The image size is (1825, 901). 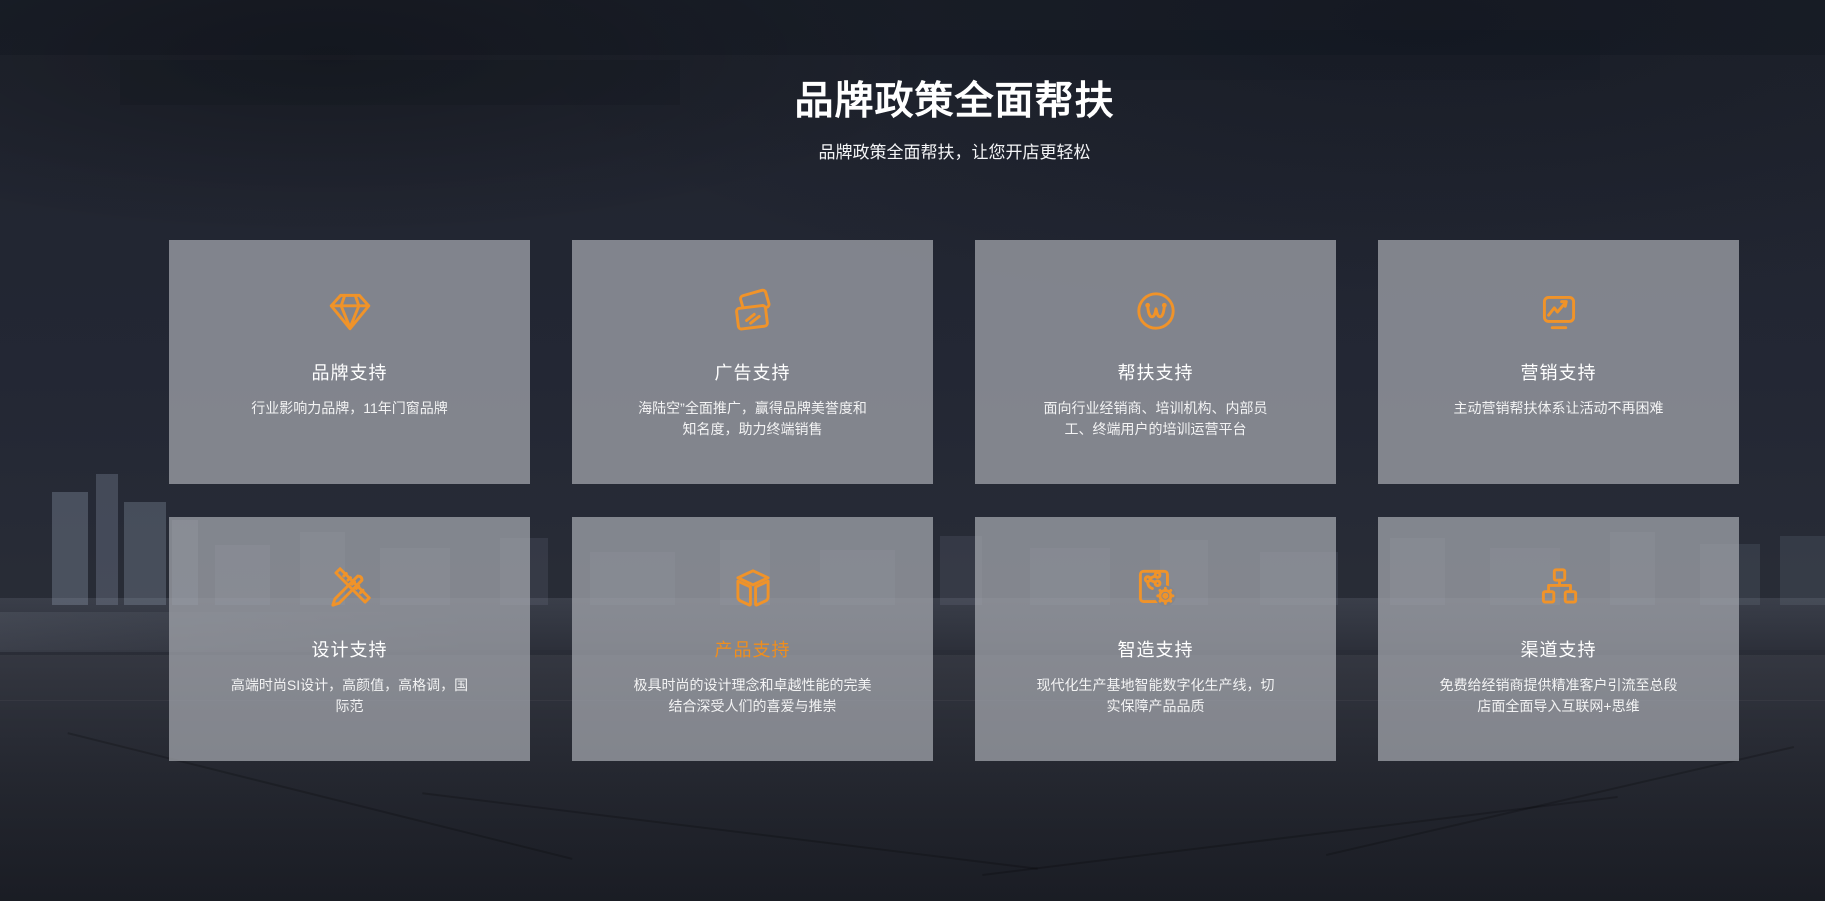 I want to click on smart-manufacture-icon, so click(x=1157, y=588).